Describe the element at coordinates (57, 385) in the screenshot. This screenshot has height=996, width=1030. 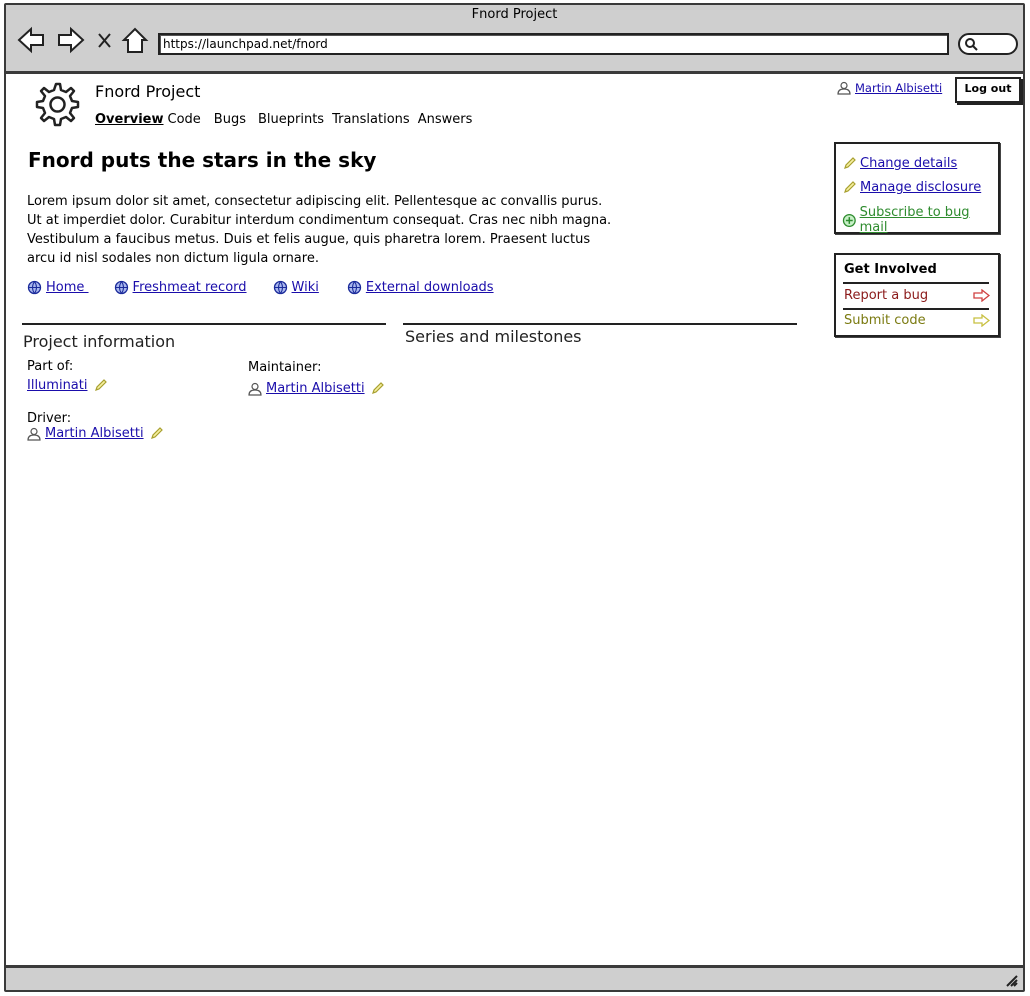
I see `part-of-link: Illuminati` at that location.